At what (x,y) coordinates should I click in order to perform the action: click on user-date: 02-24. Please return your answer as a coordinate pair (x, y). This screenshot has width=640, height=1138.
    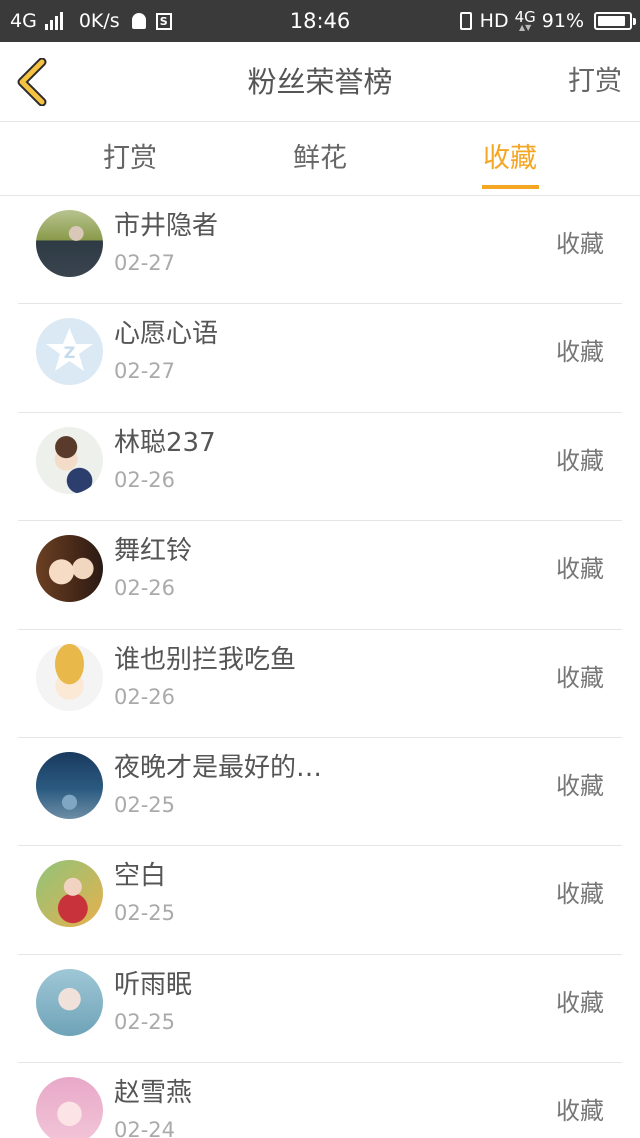
    Looking at the image, I should click on (145, 1128).